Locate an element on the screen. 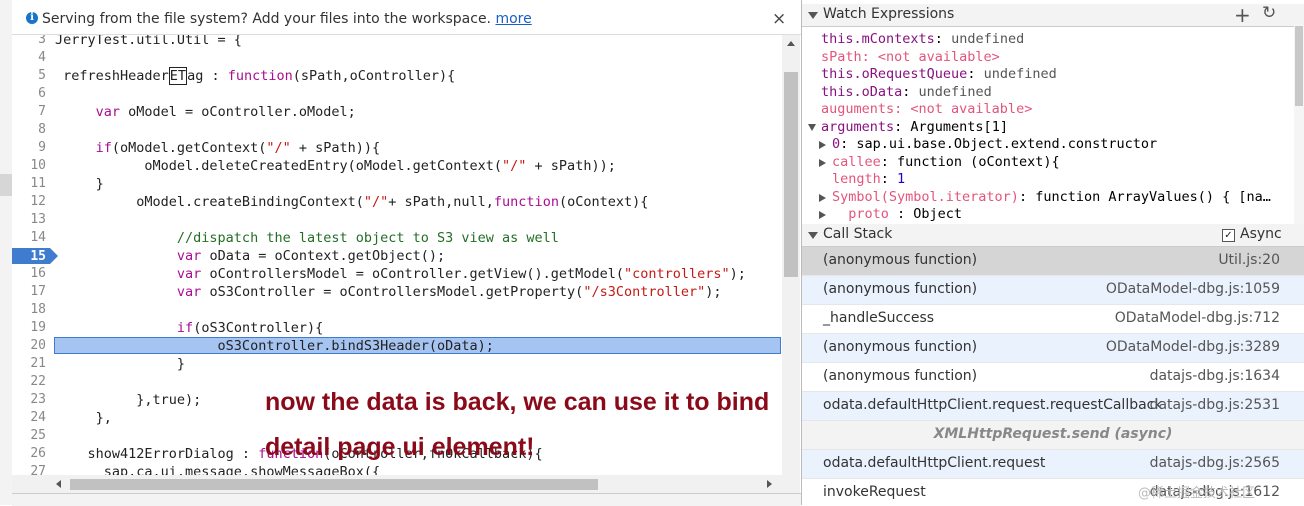 The width and height of the screenshot is (1304, 506). watch-property: callee: function (oContext){ is located at coordinates (1048, 162).